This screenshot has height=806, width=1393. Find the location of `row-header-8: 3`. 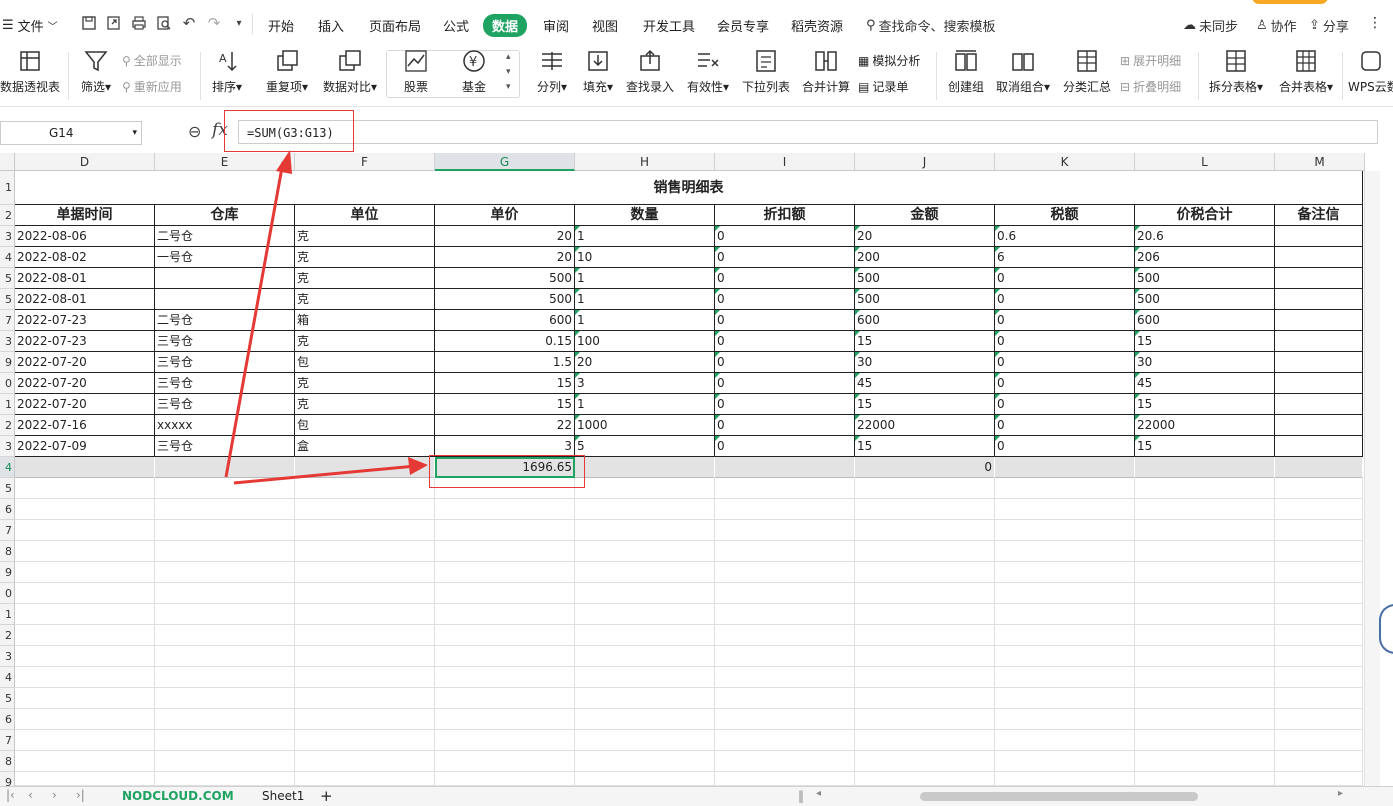

row-header-8: 3 is located at coordinates (7, 341).